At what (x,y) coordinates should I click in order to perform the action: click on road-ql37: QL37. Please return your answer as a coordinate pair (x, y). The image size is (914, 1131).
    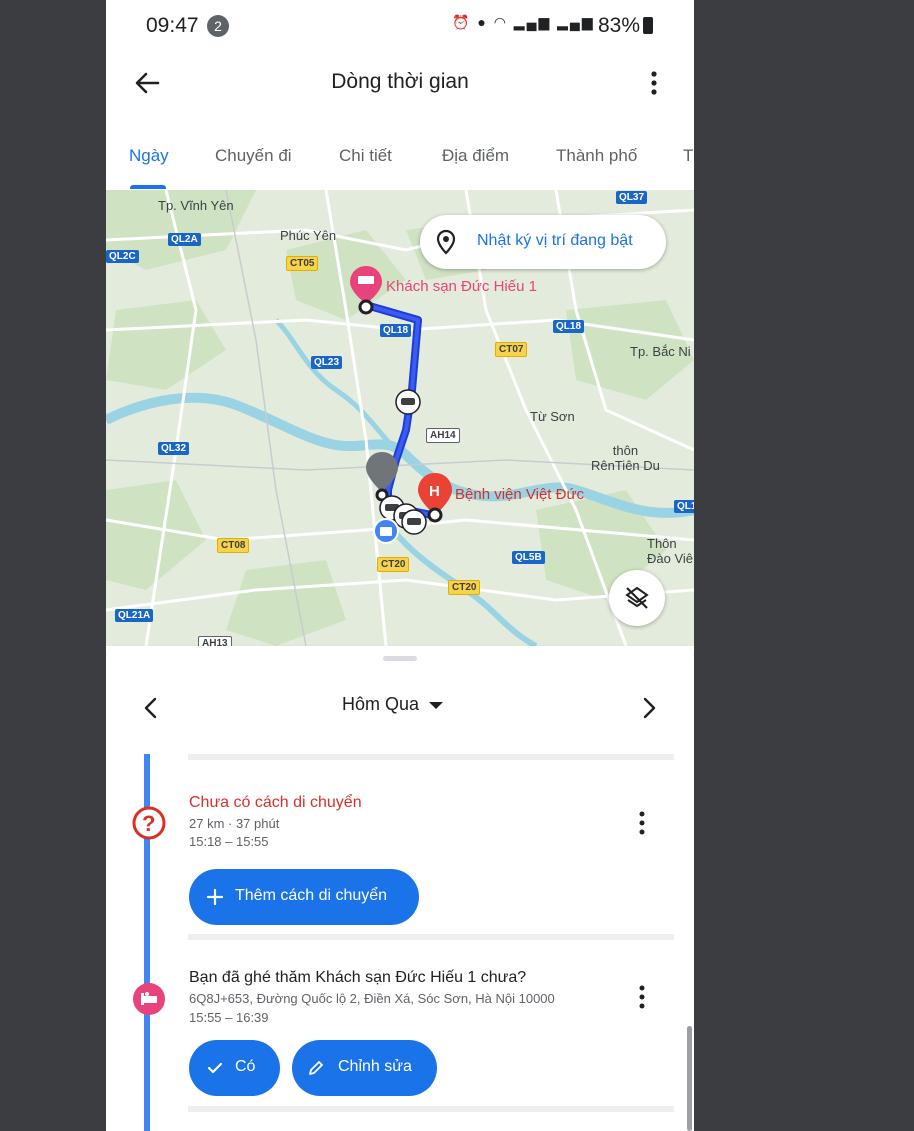
    Looking at the image, I should click on (632, 197).